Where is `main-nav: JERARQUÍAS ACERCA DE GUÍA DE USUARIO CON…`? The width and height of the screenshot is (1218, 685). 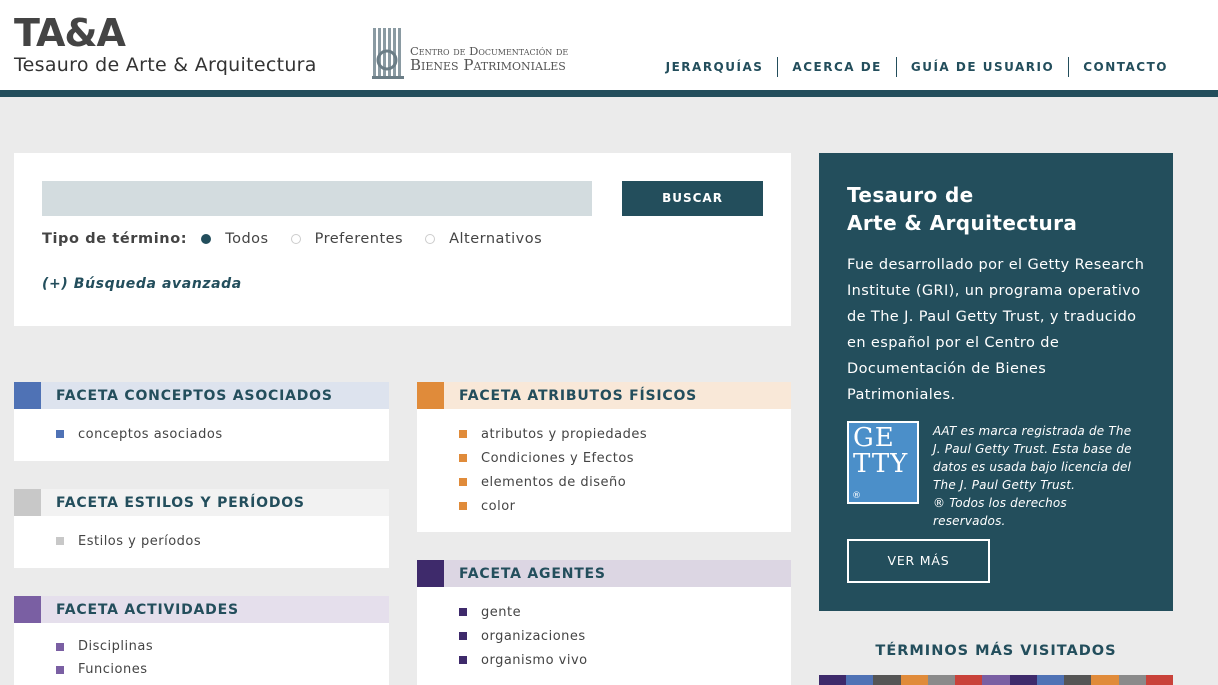 main-nav: JERARQUÍAS ACERCA DE GUÍA DE USUARIO CON… is located at coordinates (910, 67).